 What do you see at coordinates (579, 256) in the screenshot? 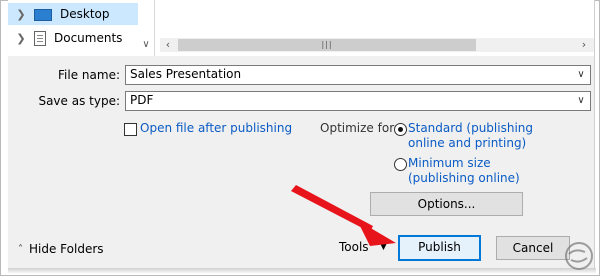
I see `watermark-logo` at bounding box center [579, 256].